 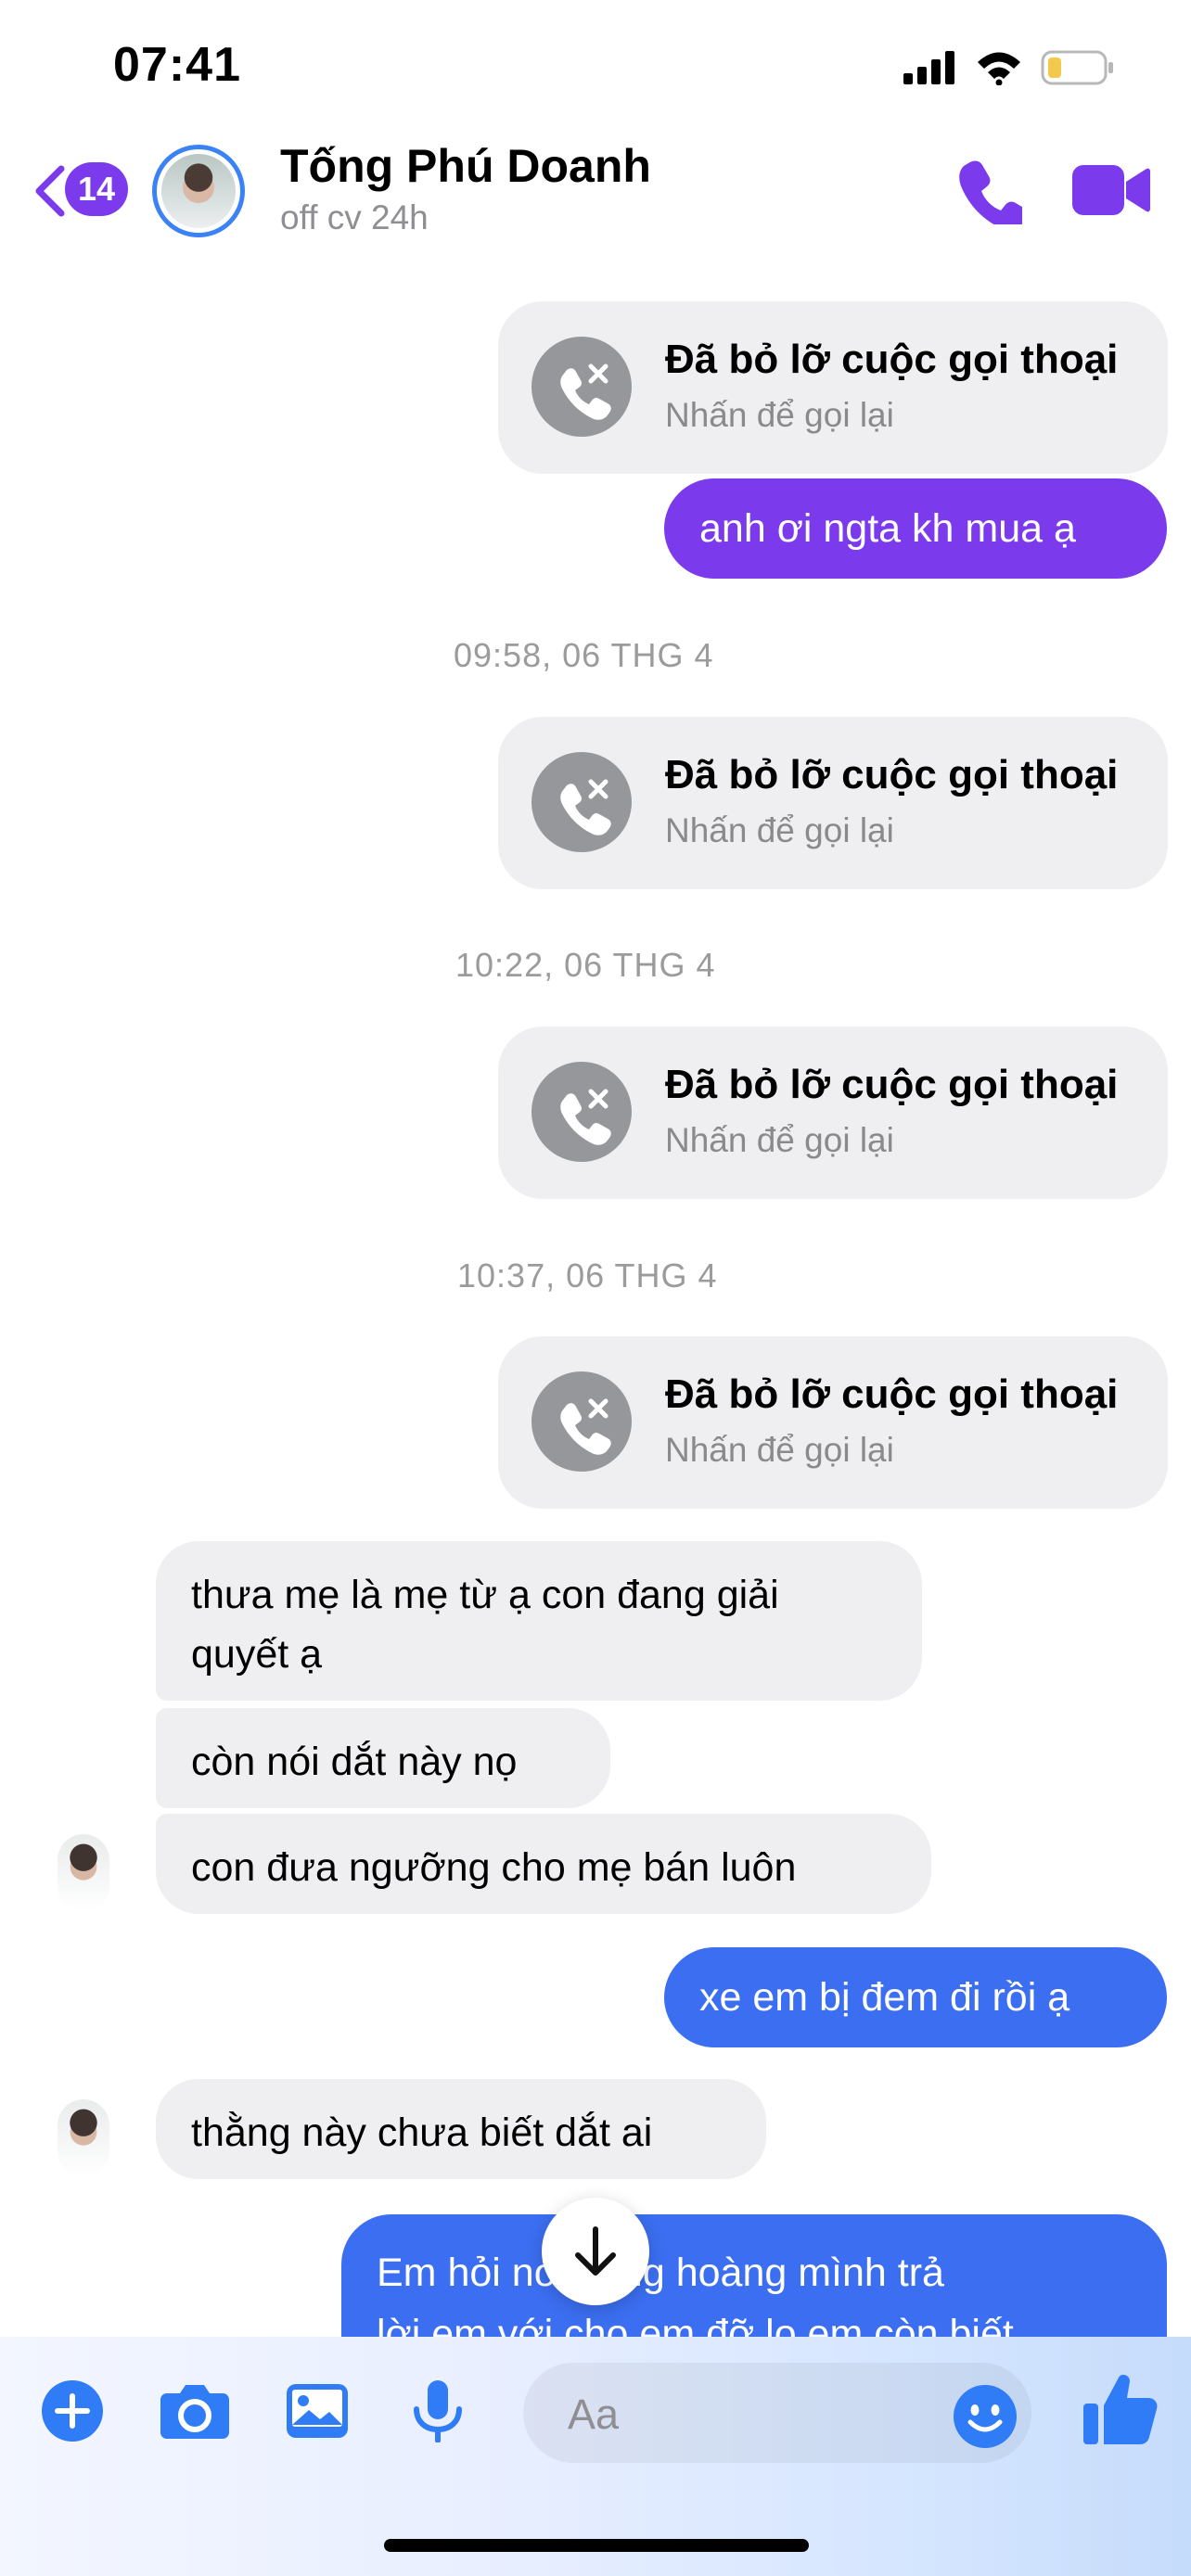 I want to click on message-line: thưa mẹ là mẹ từ ạ con đang giải, so click(x=485, y=1595).